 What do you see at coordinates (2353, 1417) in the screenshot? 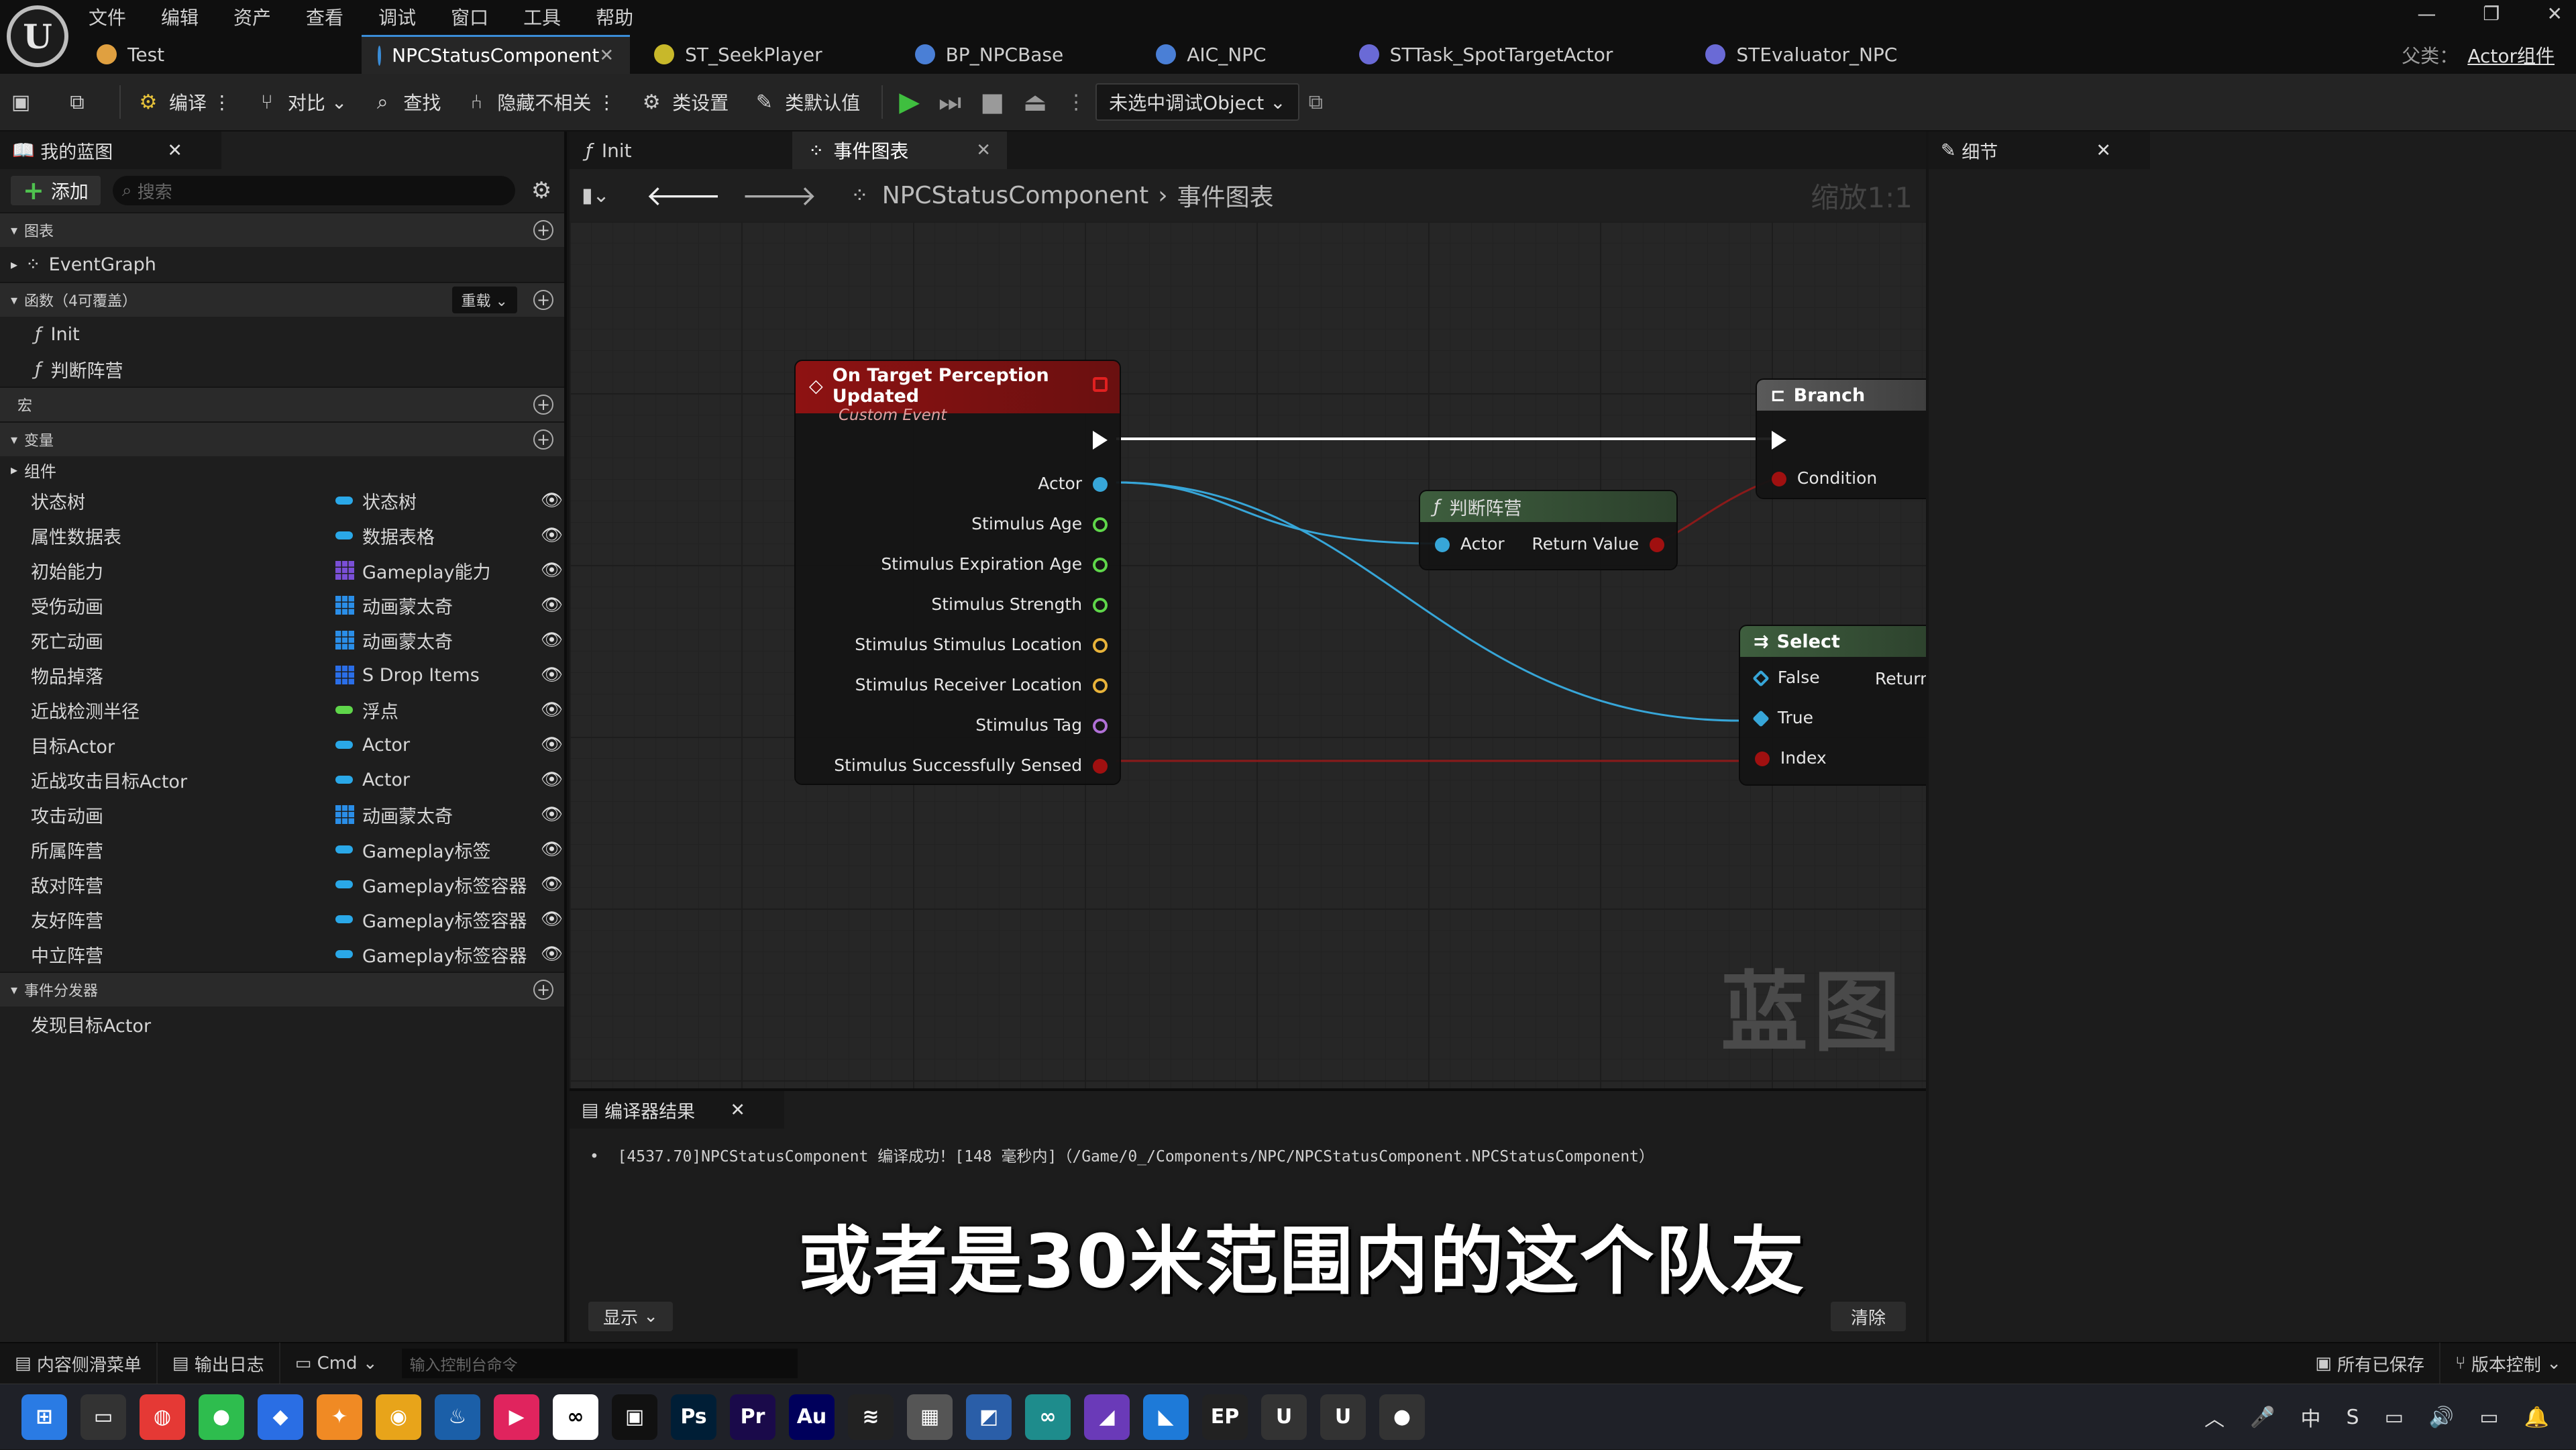
I see `tray-icon: S` at bounding box center [2353, 1417].